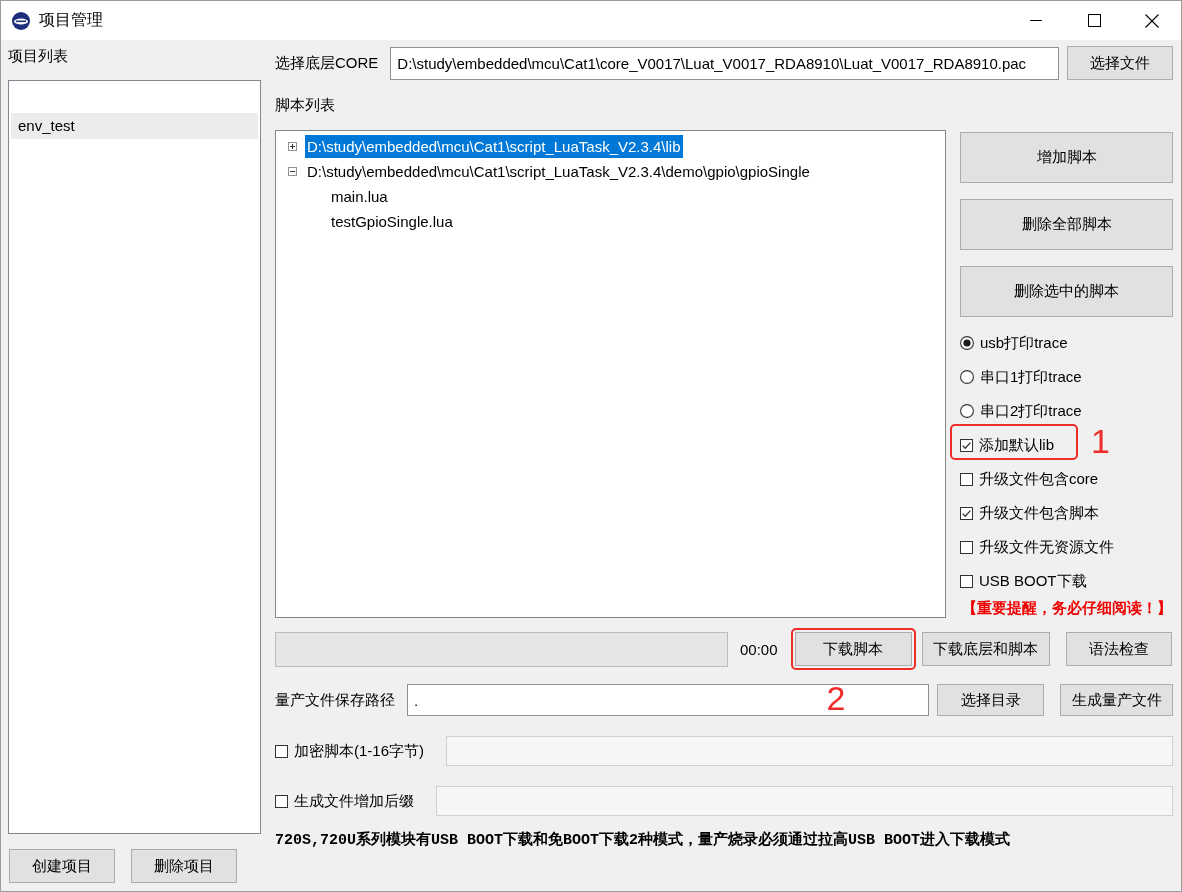  What do you see at coordinates (392, 221) in the screenshot?
I see `tree-item: testGpioSingle.lua` at bounding box center [392, 221].